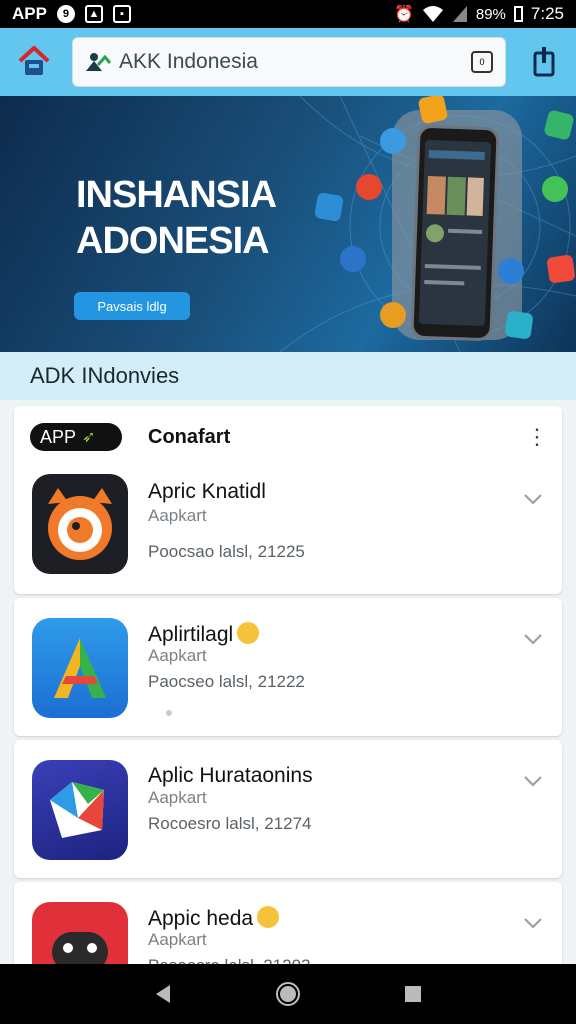 This screenshot has height=1024, width=576. I want to click on card-header: APP ➶ Conafart ⋮, so click(288, 437).